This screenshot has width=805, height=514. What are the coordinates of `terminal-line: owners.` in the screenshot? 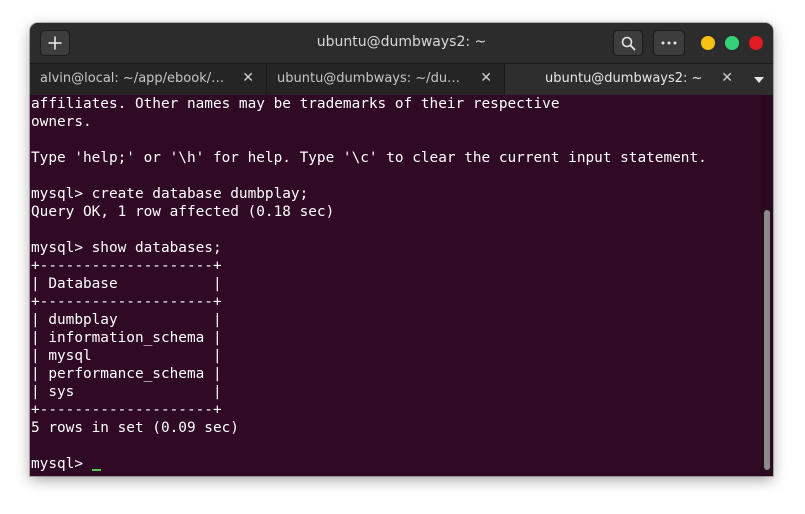 It's located at (61, 122).